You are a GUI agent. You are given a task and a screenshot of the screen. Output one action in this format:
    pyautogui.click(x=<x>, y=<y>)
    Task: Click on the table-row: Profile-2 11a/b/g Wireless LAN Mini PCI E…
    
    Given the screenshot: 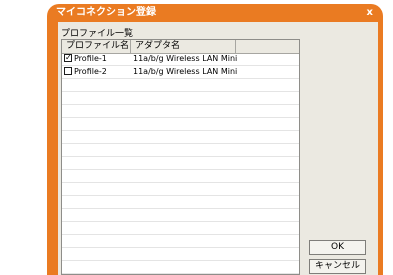 What is the action you would take?
    pyautogui.click(x=180, y=72)
    